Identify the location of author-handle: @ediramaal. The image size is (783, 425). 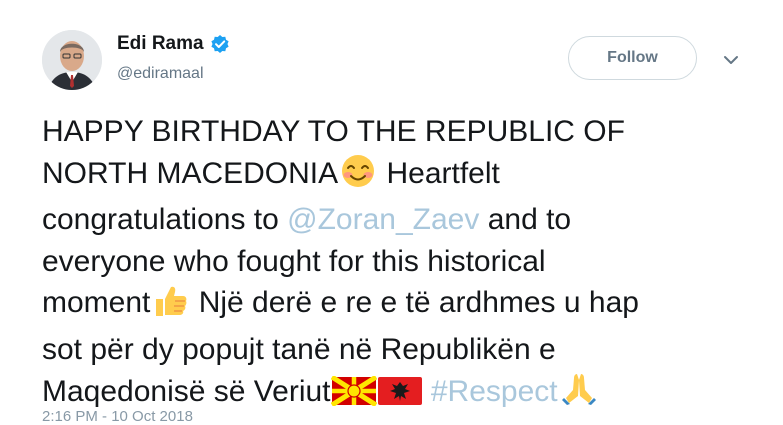
(160, 74).